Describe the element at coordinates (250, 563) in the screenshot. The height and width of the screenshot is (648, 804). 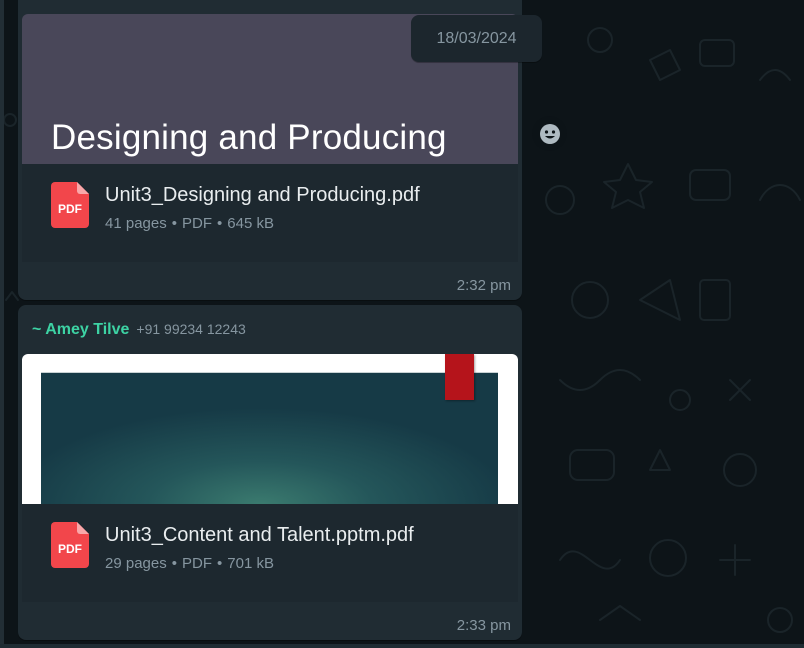
I see `file-size: 701 kB` at that location.